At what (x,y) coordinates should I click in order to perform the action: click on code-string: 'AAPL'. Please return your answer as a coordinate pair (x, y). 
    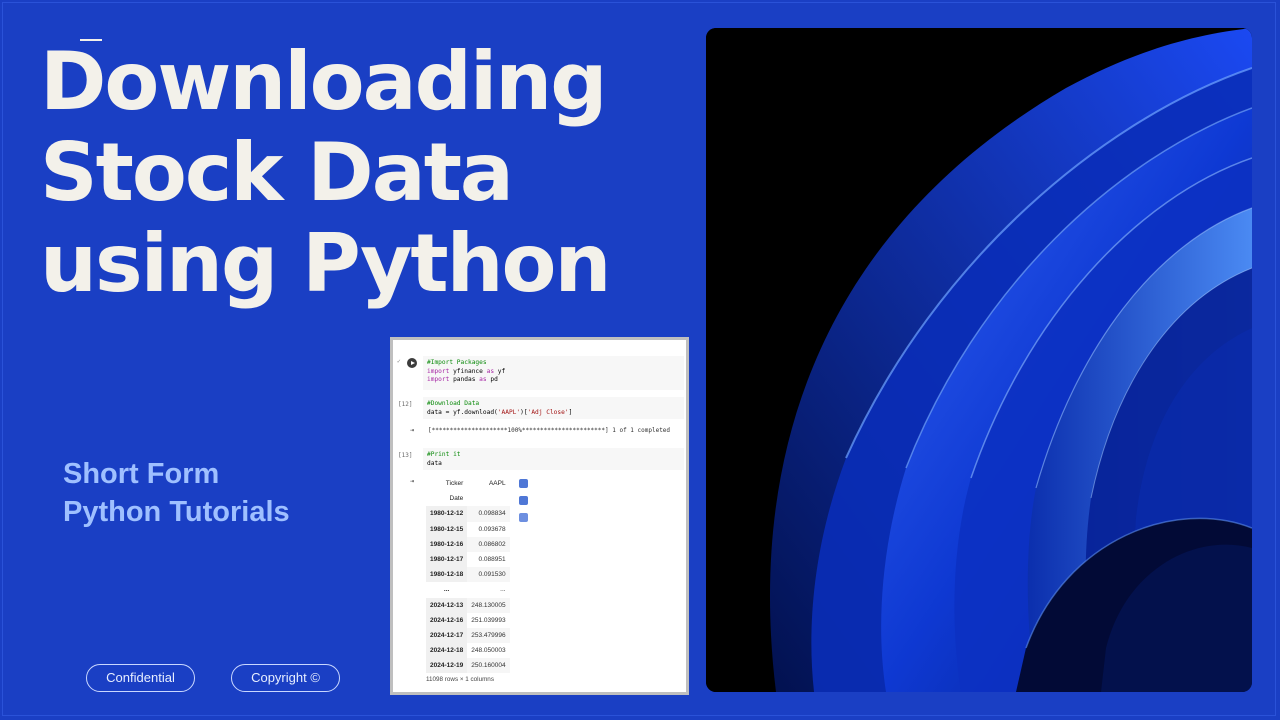
    Looking at the image, I should click on (509, 412).